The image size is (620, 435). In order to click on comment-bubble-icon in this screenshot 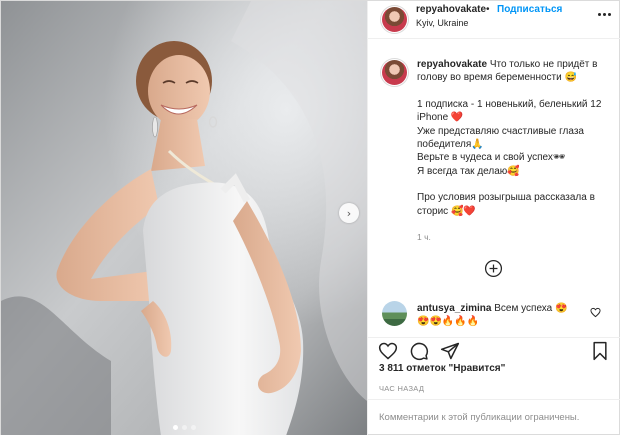, I will do `click(419, 351)`.